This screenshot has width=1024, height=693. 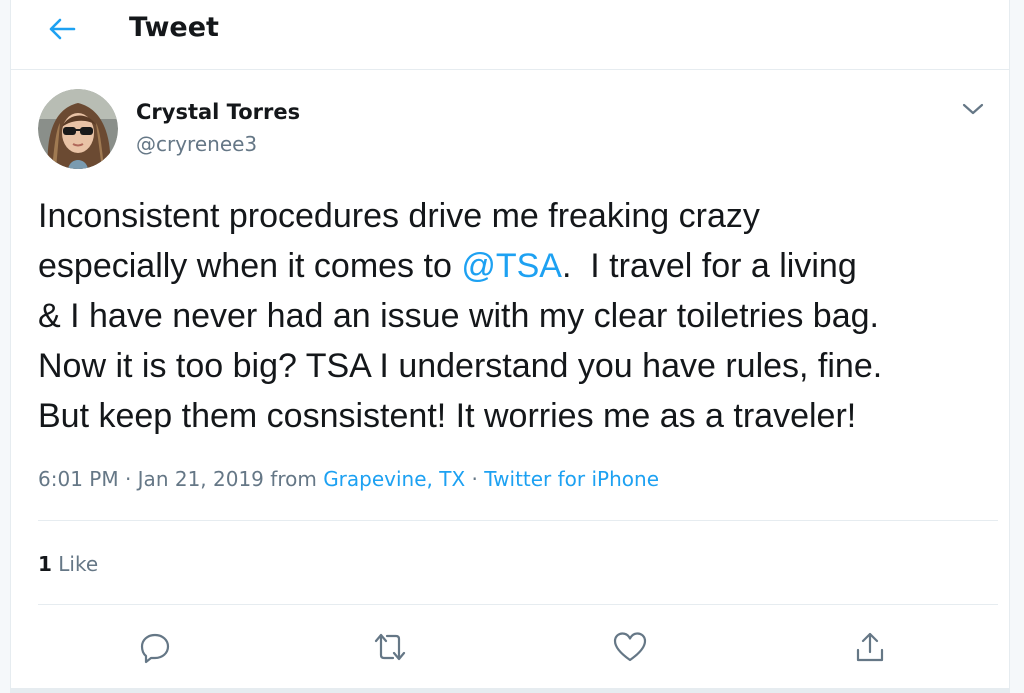 What do you see at coordinates (394, 479) in the screenshot?
I see `location-link: Grapevine, TX` at bounding box center [394, 479].